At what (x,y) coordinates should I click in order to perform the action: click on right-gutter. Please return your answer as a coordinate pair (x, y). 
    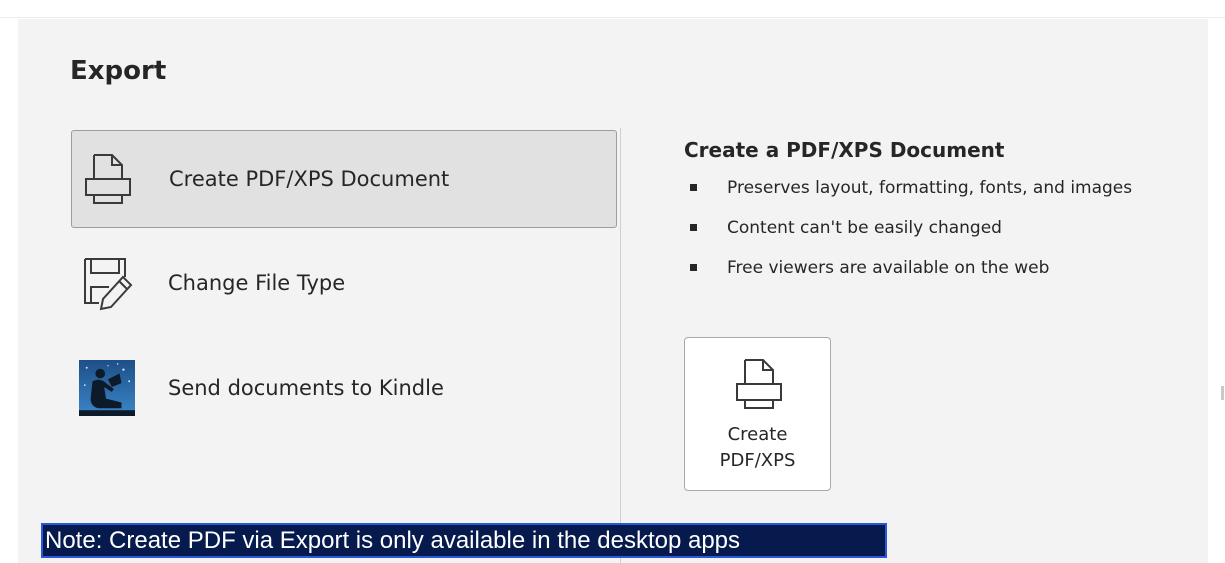
    Looking at the image, I should click on (1216, 291).